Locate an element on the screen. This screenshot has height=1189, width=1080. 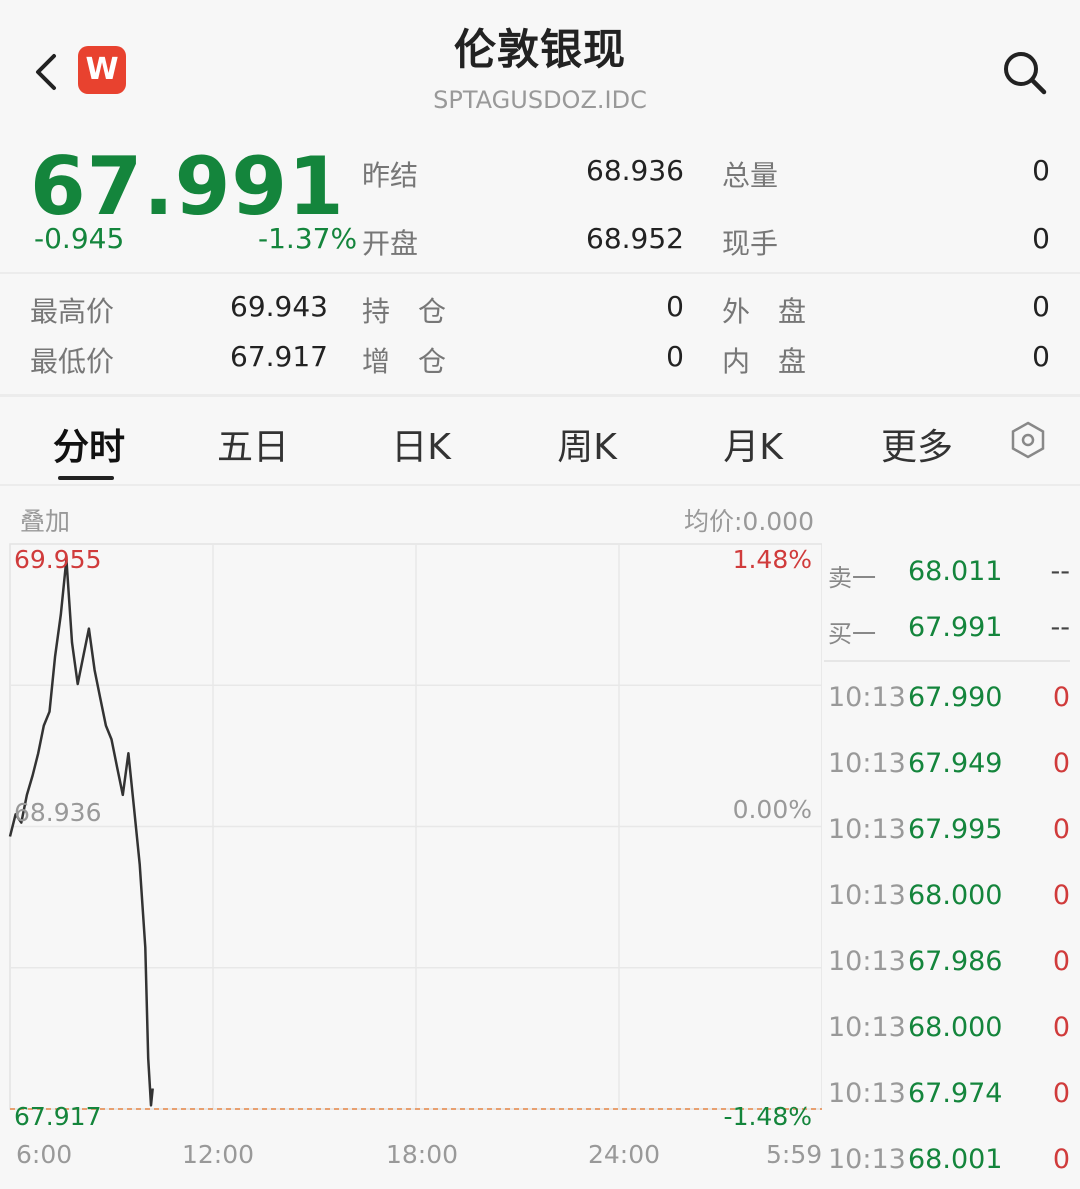
open-interest-value: 0 is located at coordinates (675, 306).